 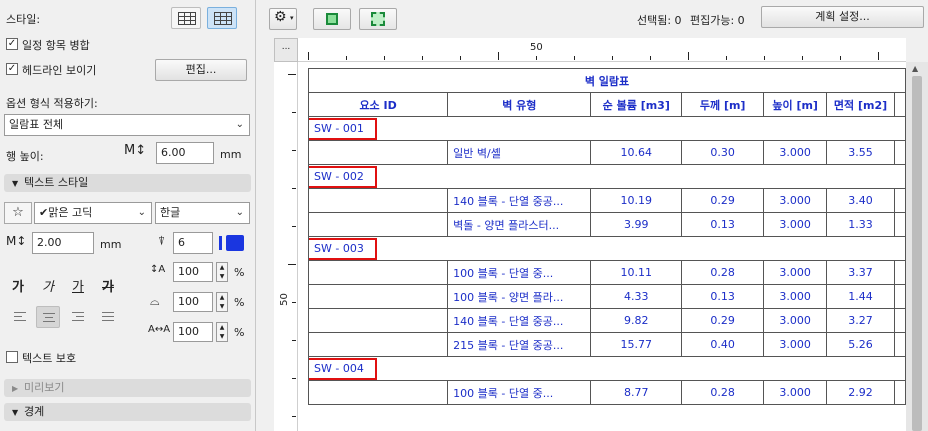 What do you see at coordinates (860, 152) in the screenshot?
I see `area-cell: 3.55` at bounding box center [860, 152].